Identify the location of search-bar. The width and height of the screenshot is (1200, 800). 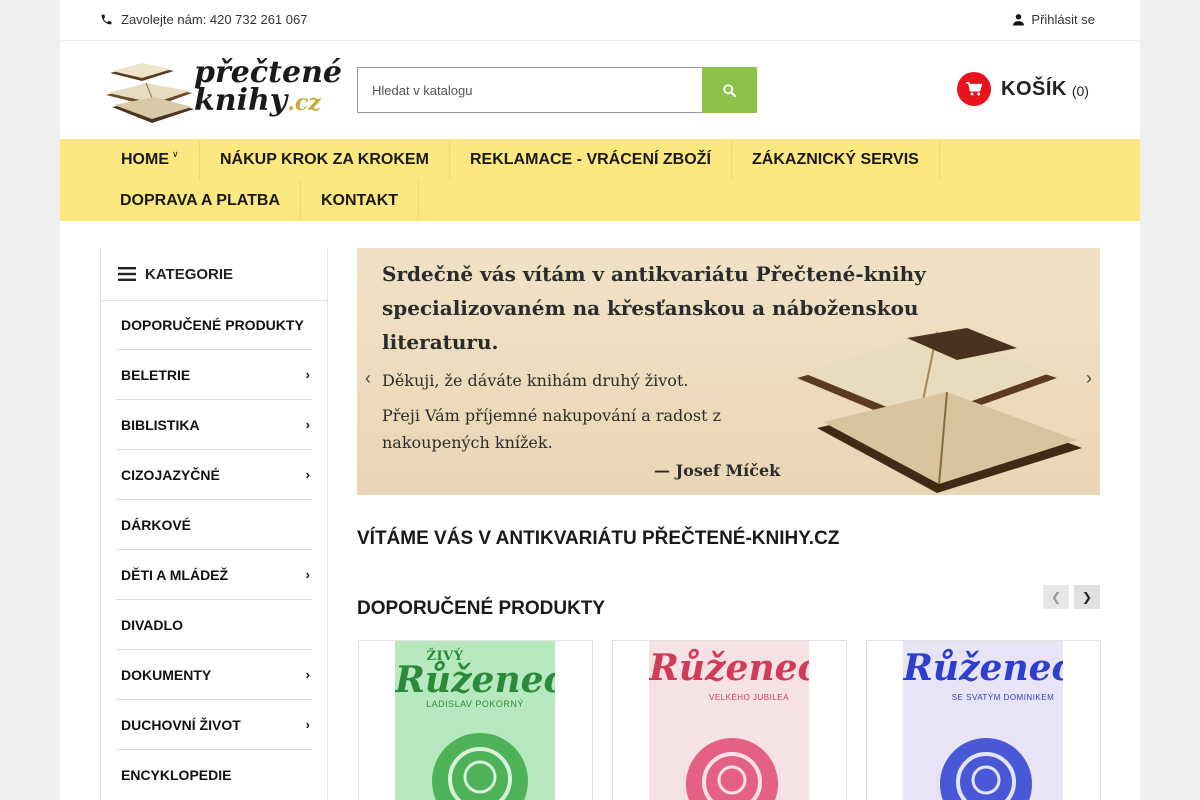
(557, 90).